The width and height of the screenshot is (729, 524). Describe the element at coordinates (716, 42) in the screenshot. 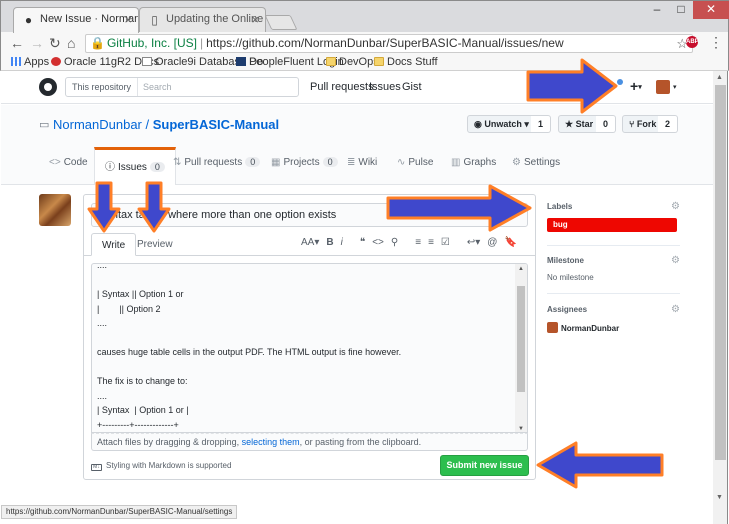

I see `chrome-menu-icon: ⋮` at that location.